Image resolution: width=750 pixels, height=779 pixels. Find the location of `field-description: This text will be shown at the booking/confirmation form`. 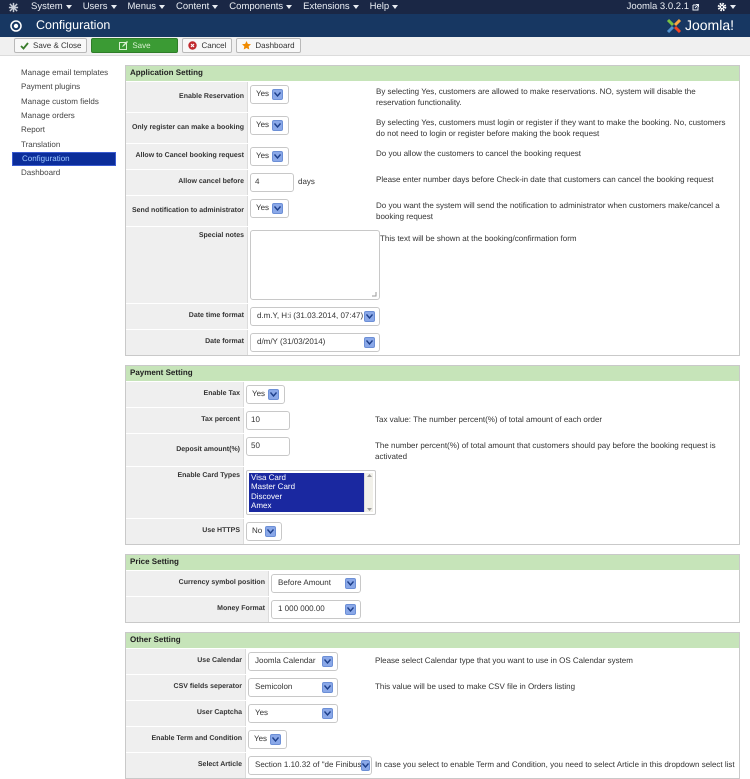

field-description: This text will be shown at the booking/confirmation form is located at coordinates (479, 238).